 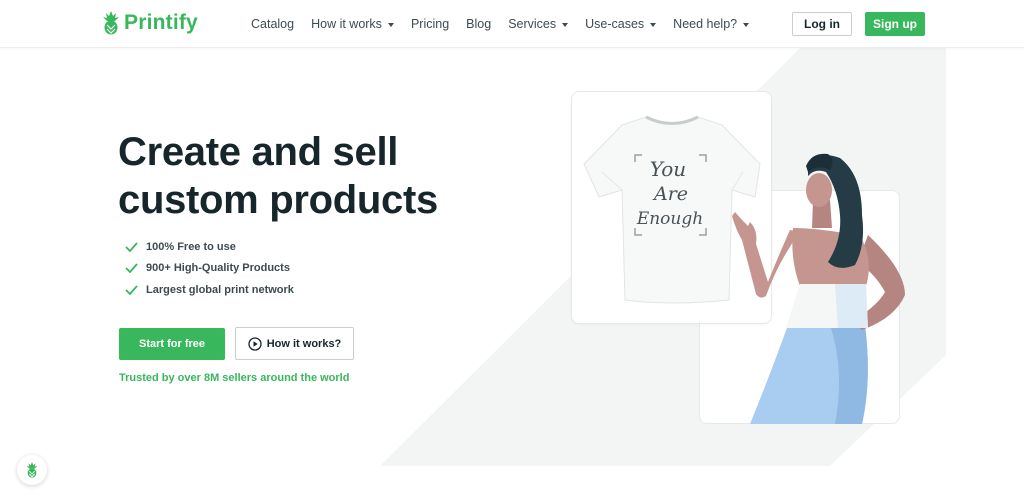 I want to click on shirt-print-line-2: Are, so click(x=670, y=194).